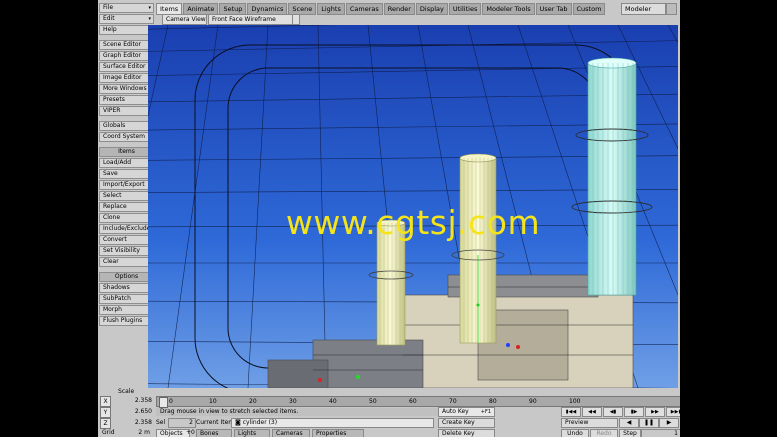 The height and width of the screenshot is (437, 777). I want to click on step-value: 1, so click(676, 433).